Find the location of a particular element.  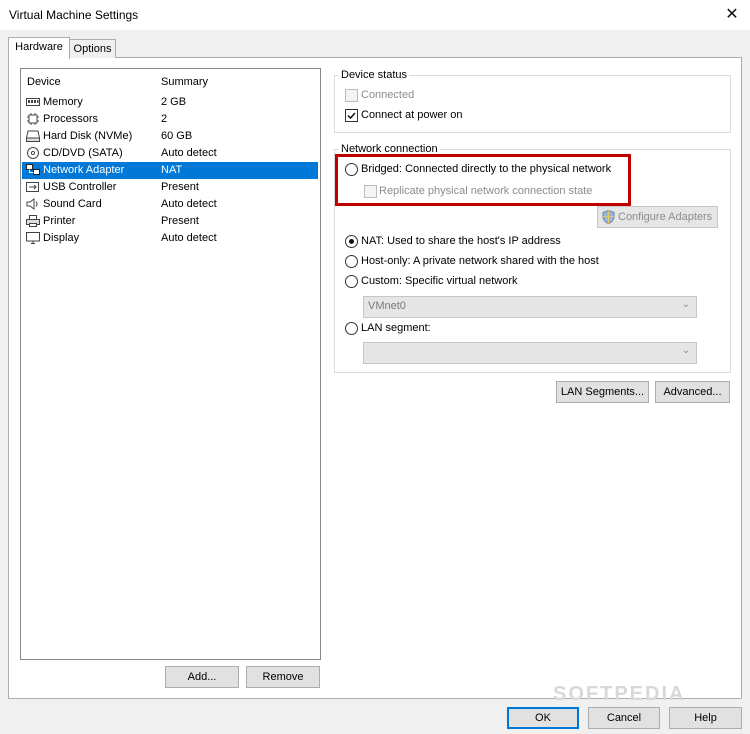

device-row-cd-dvd: CD/DVD (SATA) Auto detect is located at coordinates (170, 153).